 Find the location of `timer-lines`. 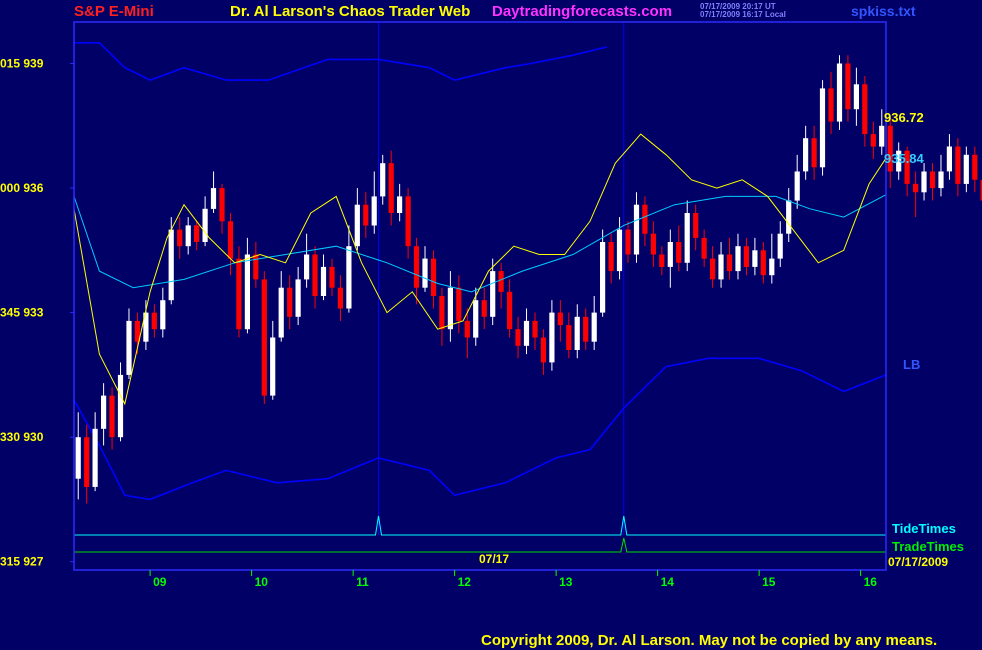

timer-lines is located at coordinates (480, 534).